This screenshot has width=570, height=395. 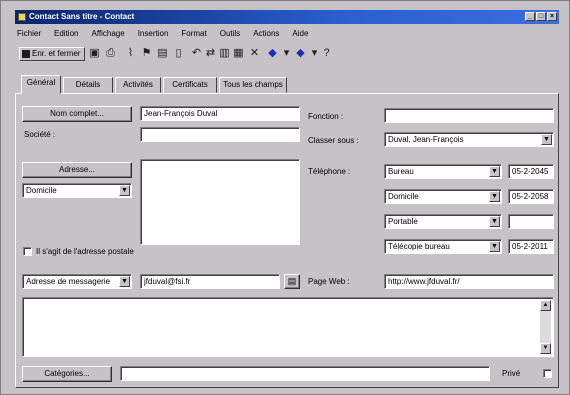 What do you see at coordinates (531, 196) in the screenshot?
I see `phone-field-2: 05-2-2058` at bounding box center [531, 196].